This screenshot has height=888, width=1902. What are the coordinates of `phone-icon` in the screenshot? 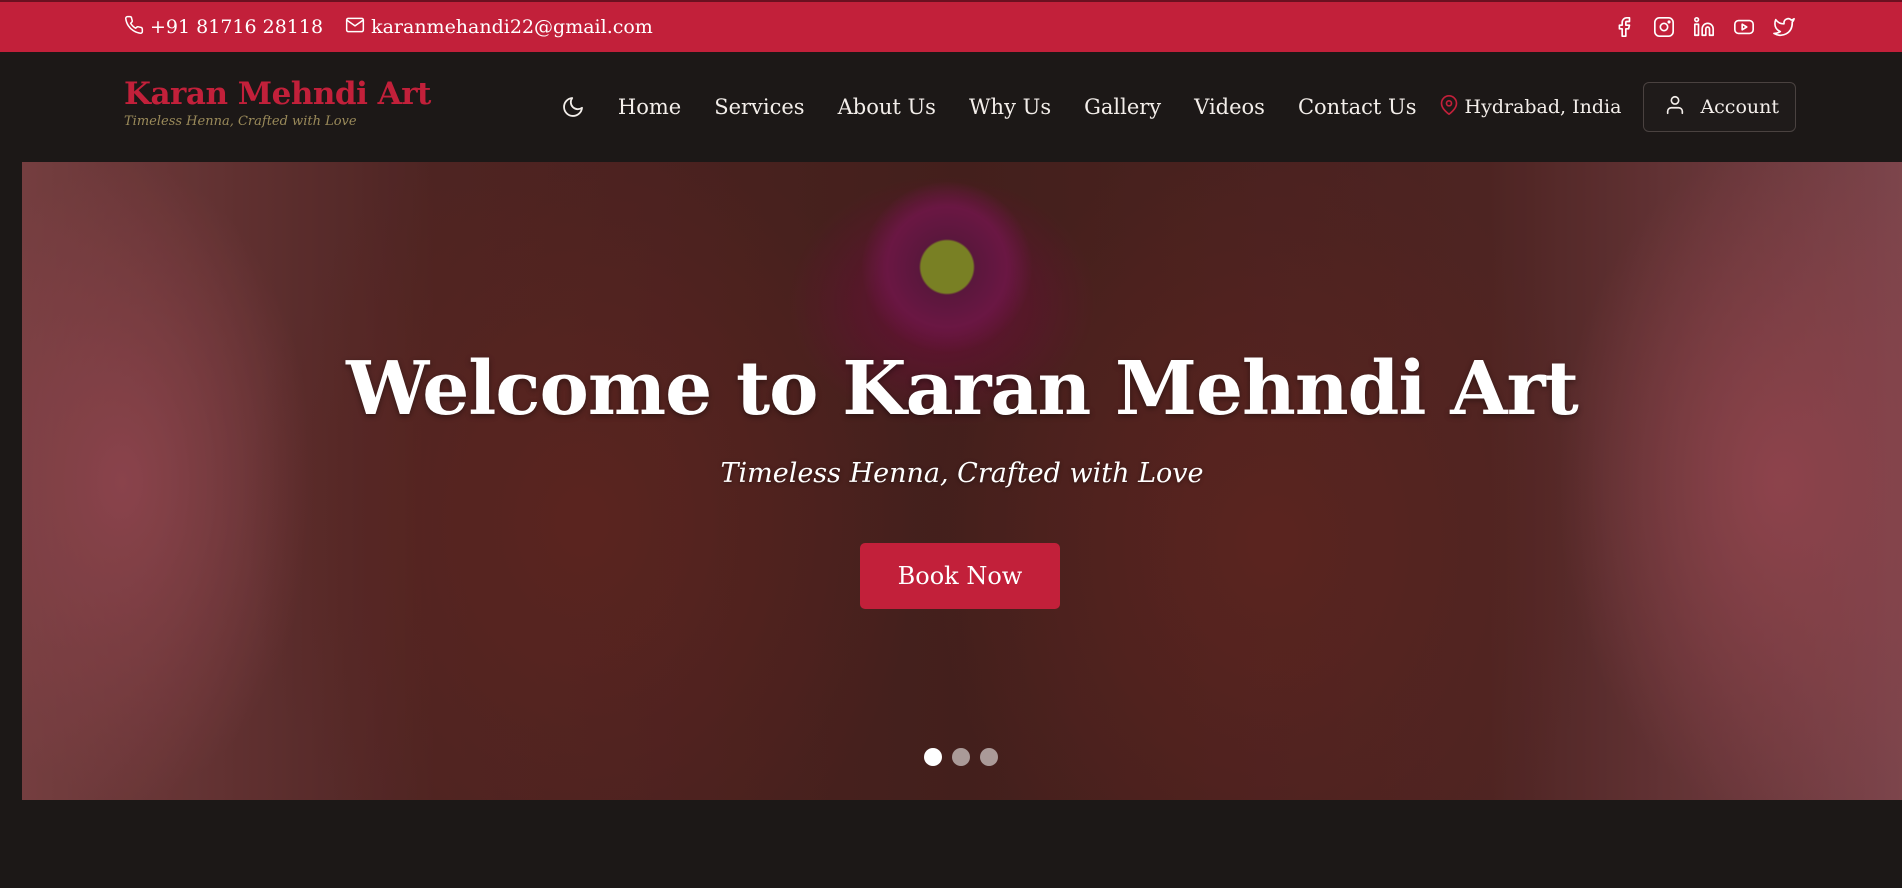 It's located at (134, 27).